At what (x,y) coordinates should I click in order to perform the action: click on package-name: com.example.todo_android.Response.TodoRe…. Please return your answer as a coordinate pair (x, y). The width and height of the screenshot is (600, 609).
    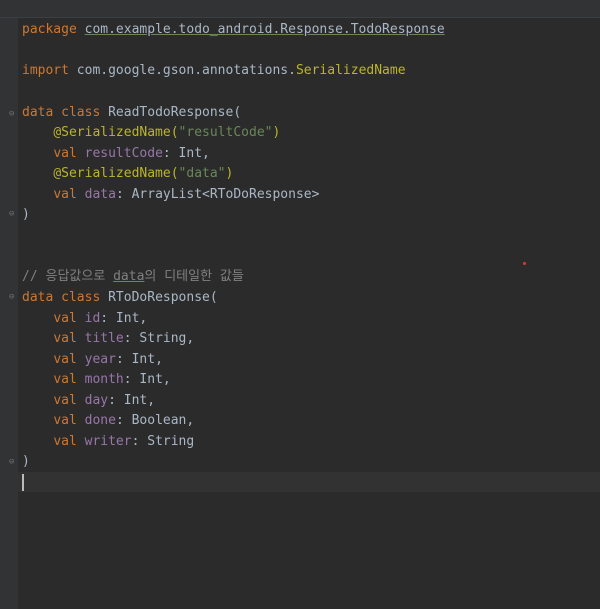
    Looking at the image, I should click on (264, 29).